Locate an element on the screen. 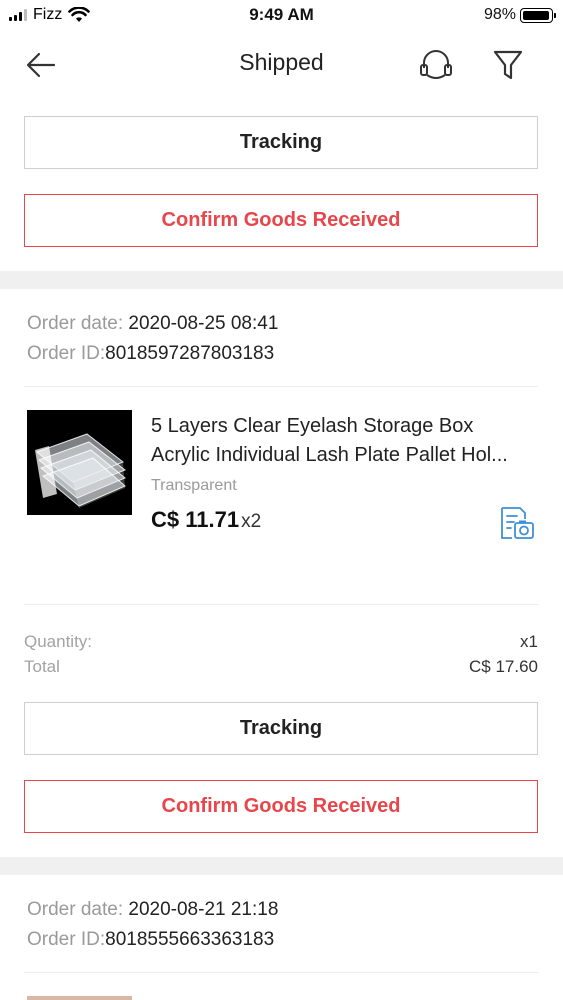 This screenshot has width=563, height=1000. order-id-line: Order ID:8018555663363183 is located at coordinates (152, 940).